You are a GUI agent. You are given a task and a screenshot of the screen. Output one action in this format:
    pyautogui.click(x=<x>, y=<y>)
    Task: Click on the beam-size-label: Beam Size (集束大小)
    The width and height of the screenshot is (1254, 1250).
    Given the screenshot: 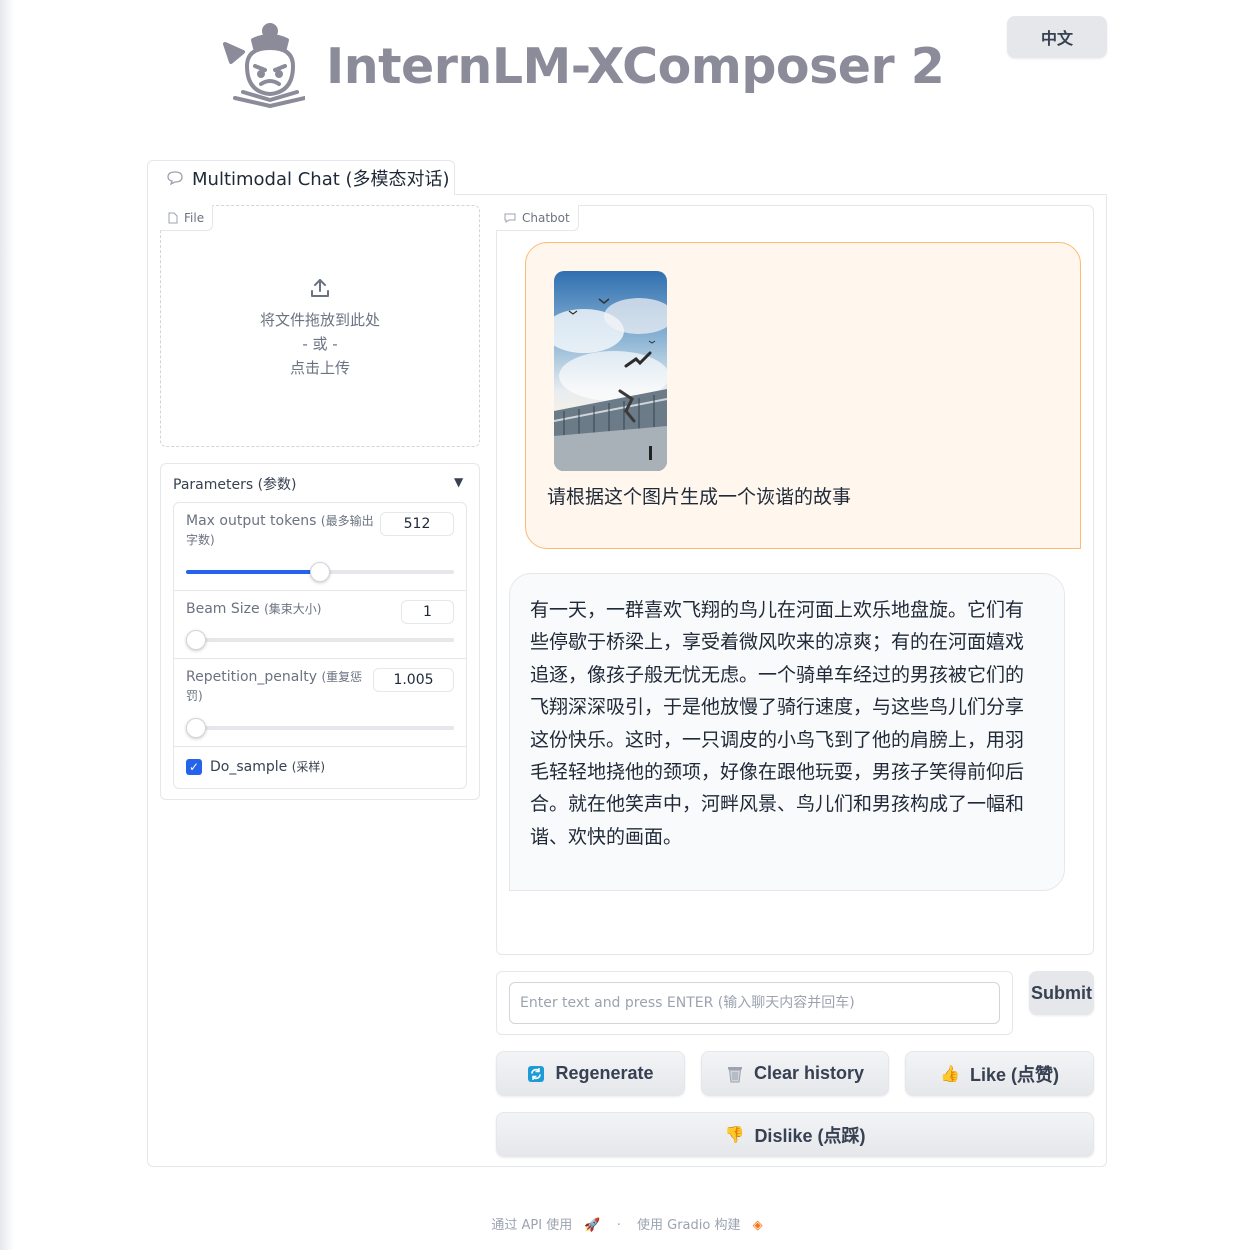 What is the action you would take?
    pyautogui.click(x=253, y=609)
    